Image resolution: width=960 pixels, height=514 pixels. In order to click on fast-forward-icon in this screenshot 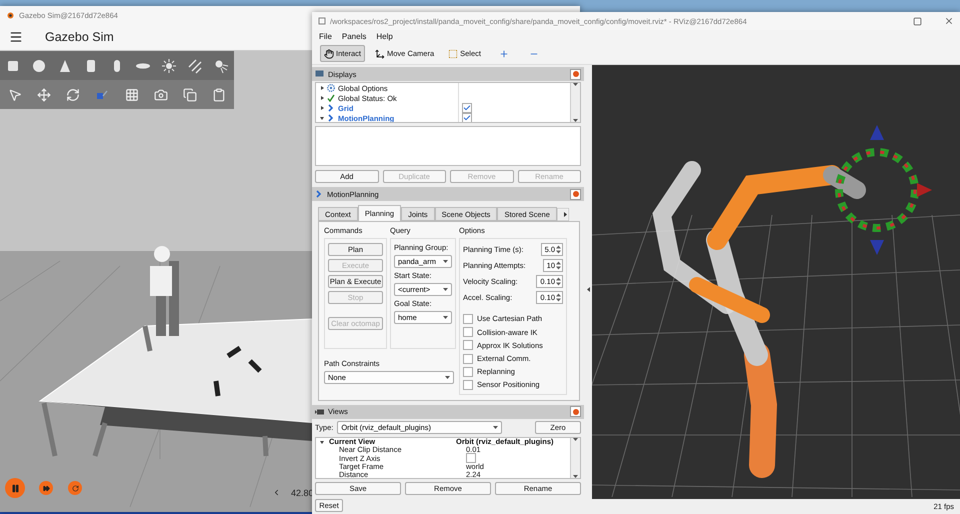, I will do `click(46, 488)`.